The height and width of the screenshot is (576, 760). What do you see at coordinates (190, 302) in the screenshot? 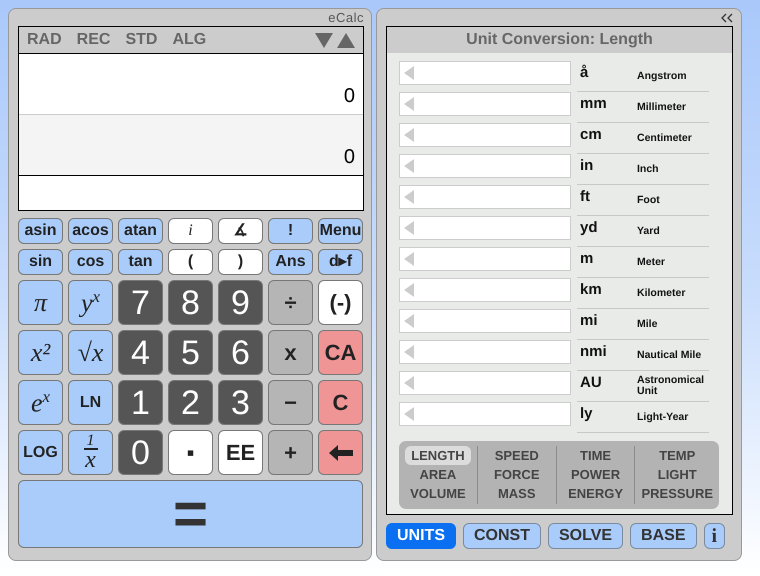
I see `calculator-key: 8` at bounding box center [190, 302].